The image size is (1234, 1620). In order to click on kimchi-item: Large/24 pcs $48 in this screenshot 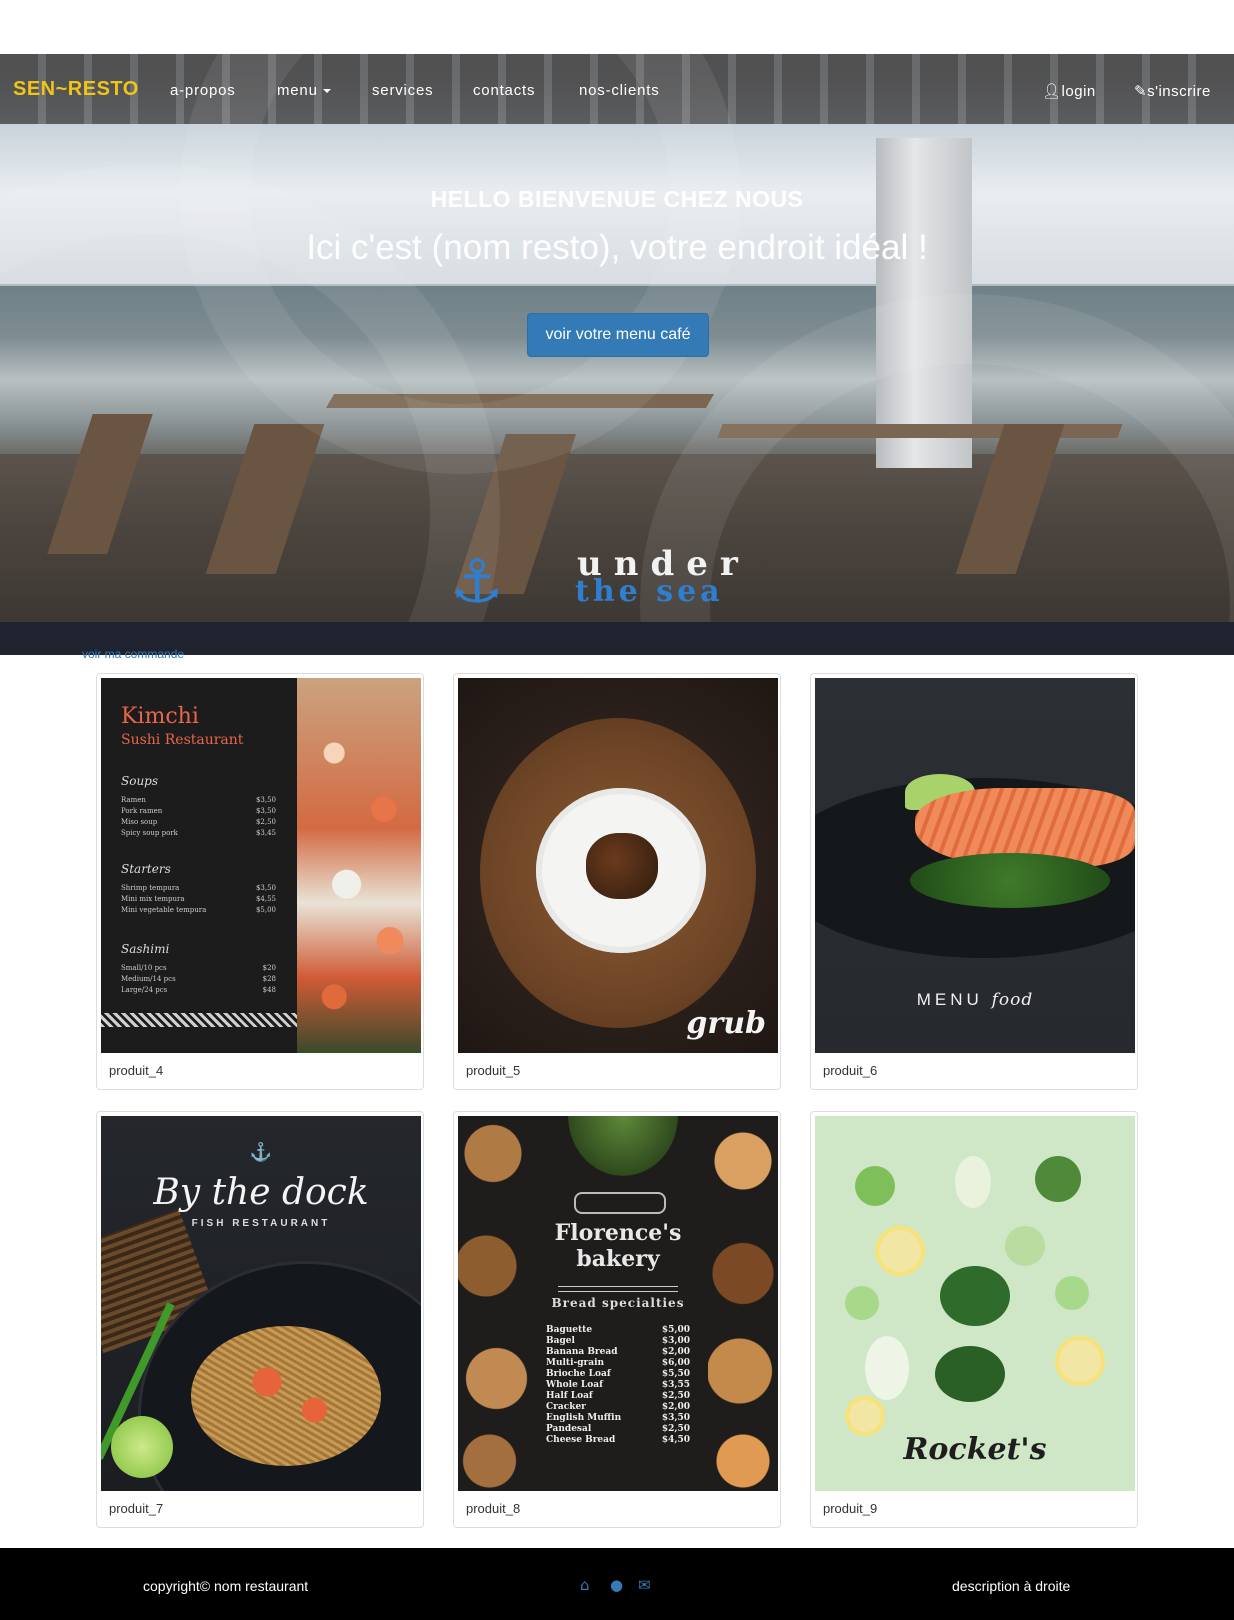, I will do `click(198, 990)`.